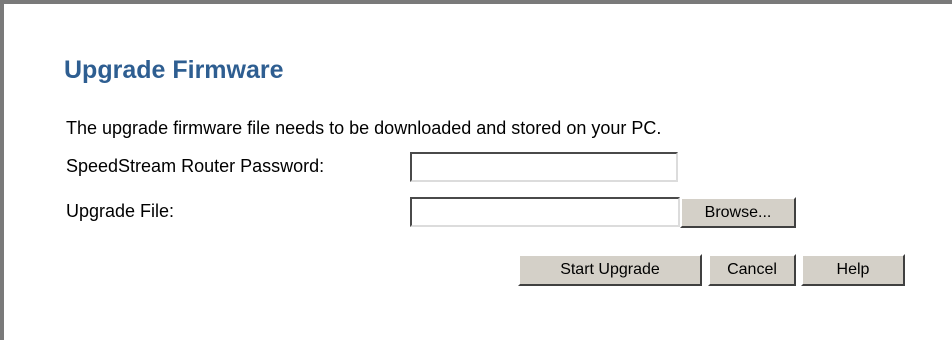  I want to click on left-border, so click(2, 170).